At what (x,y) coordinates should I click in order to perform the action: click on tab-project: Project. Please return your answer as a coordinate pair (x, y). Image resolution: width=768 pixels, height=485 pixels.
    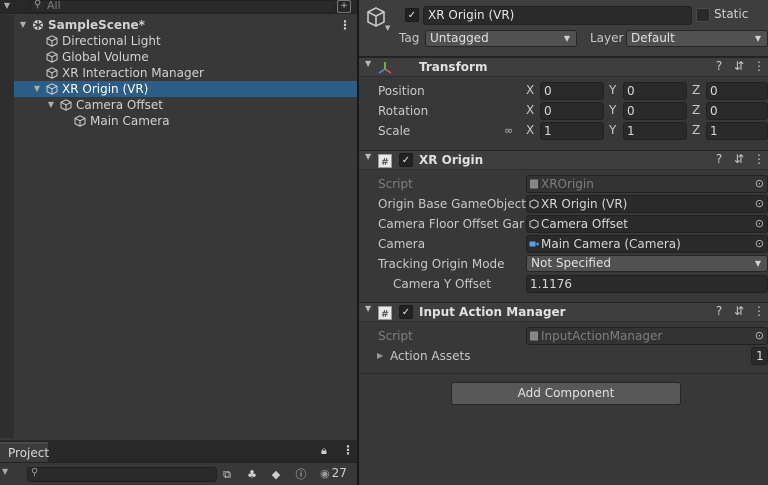
    Looking at the image, I should click on (24, 452).